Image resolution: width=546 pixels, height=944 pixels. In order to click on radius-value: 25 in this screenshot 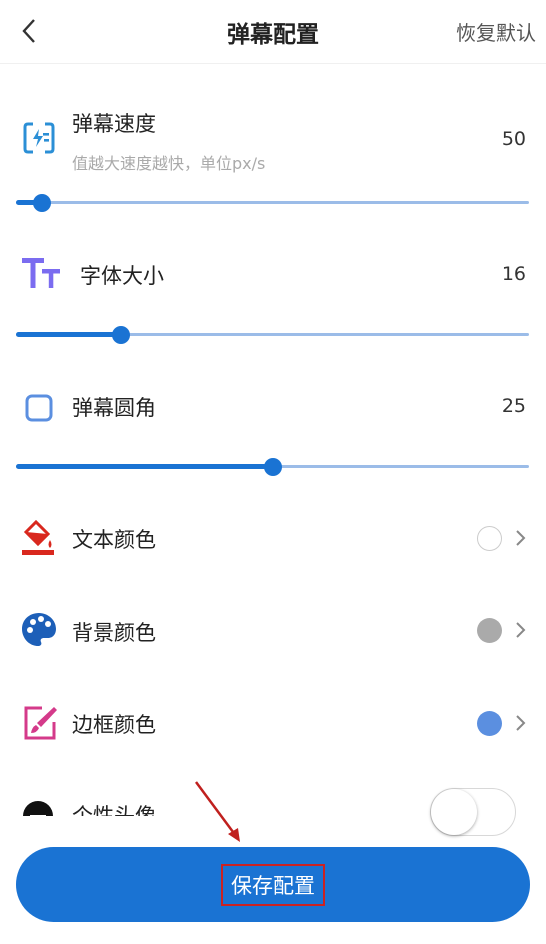, I will do `click(513, 406)`.